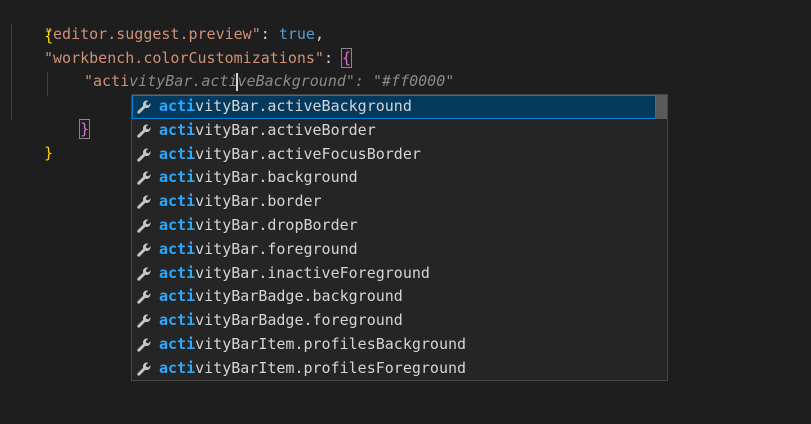 This screenshot has width=811, height=424. I want to click on suggestion-label: activityBar.background, so click(258, 178).